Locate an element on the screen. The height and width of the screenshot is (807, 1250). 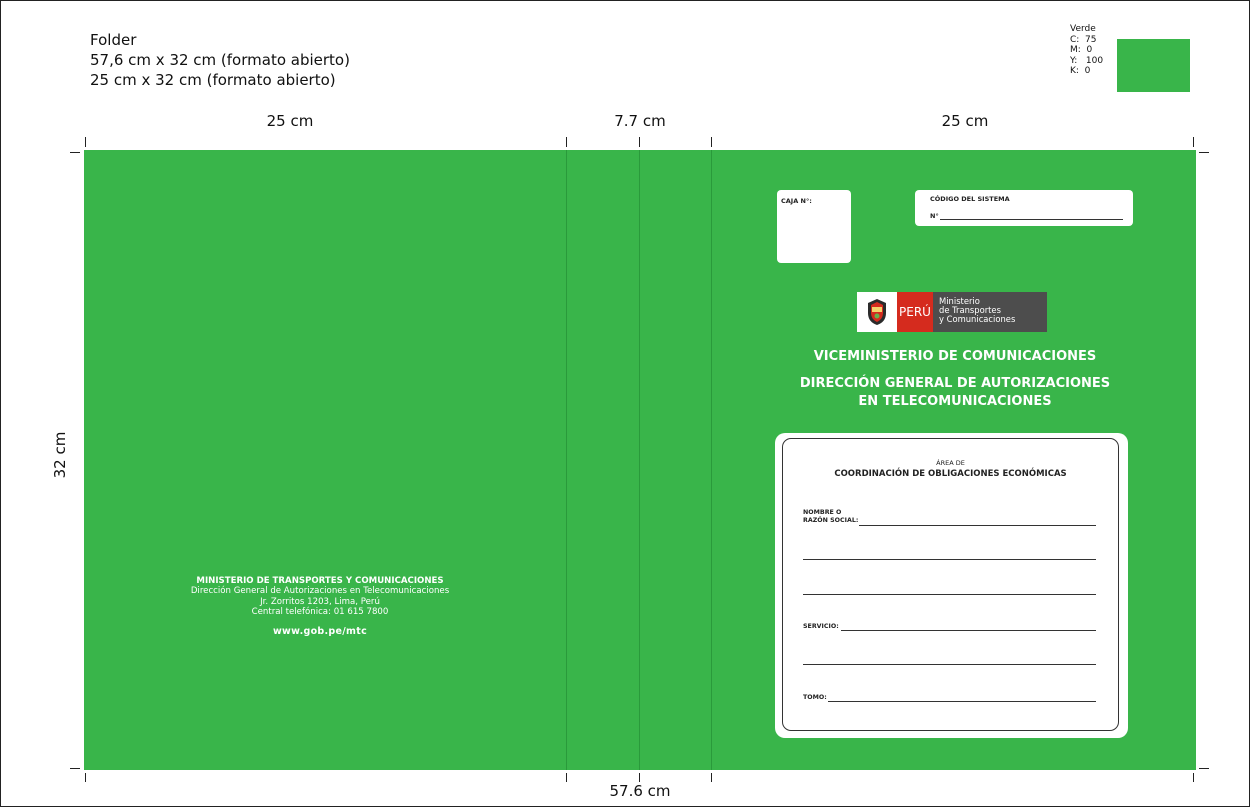
tomo-line is located at coordinates (962, 701).